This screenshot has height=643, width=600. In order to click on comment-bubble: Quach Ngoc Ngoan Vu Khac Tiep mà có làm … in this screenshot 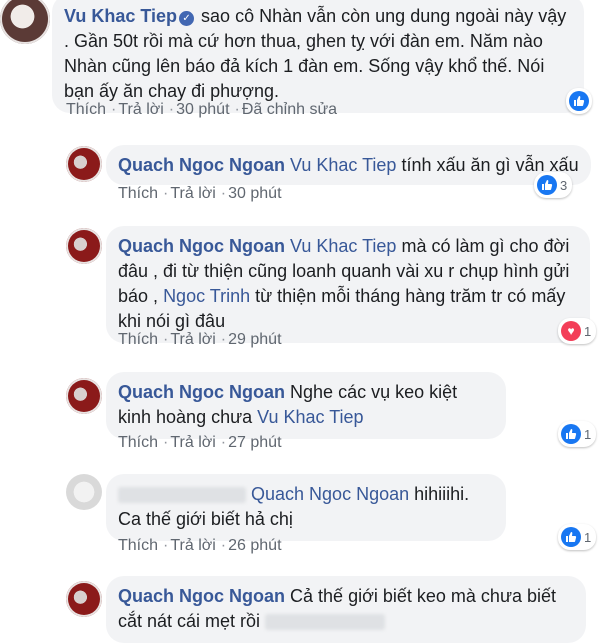, I will do `click(348, 284)`.